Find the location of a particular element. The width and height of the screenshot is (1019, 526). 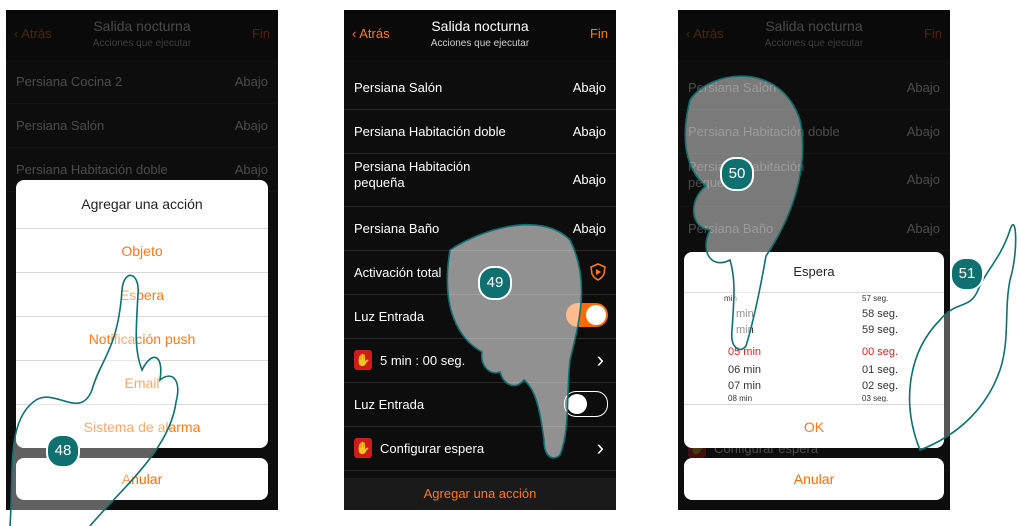

second-option: 57 seg. is located at coordinates (875, 298).